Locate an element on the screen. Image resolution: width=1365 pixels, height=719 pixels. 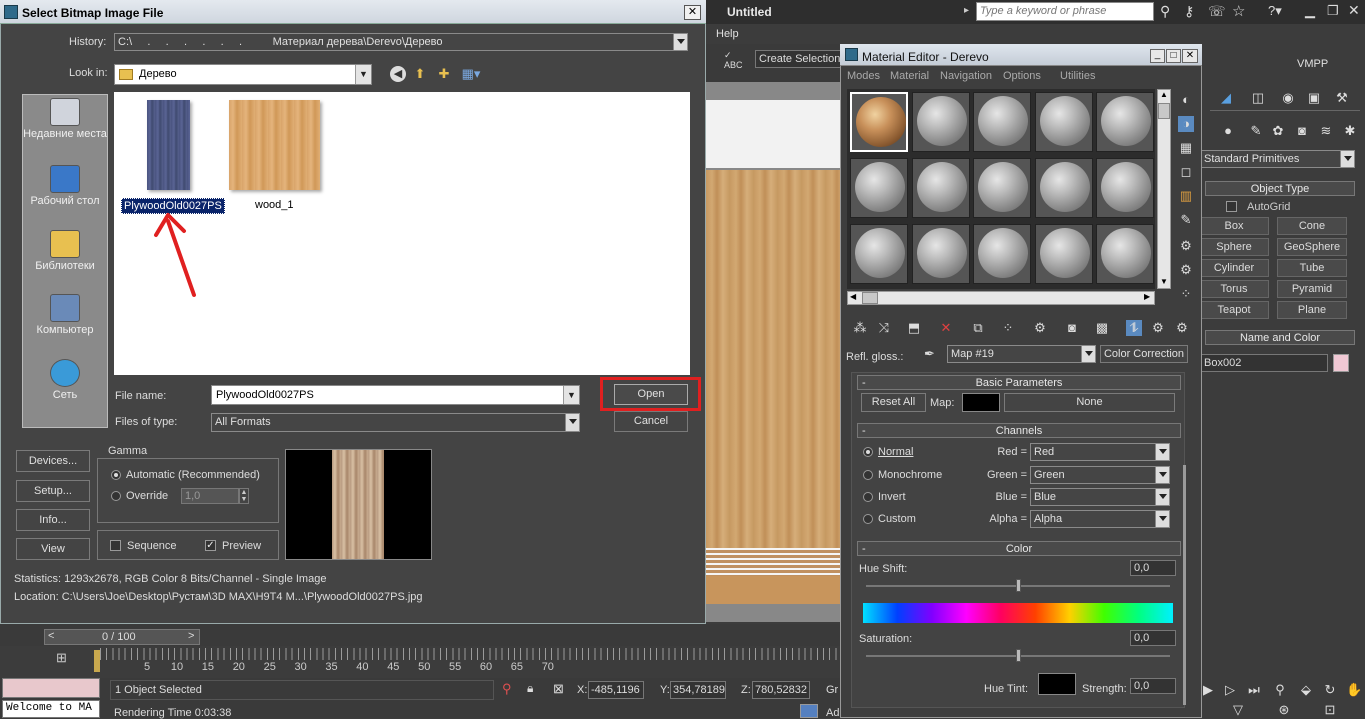
material-id-icon: ◙ is located at coordinates (1072, 328).